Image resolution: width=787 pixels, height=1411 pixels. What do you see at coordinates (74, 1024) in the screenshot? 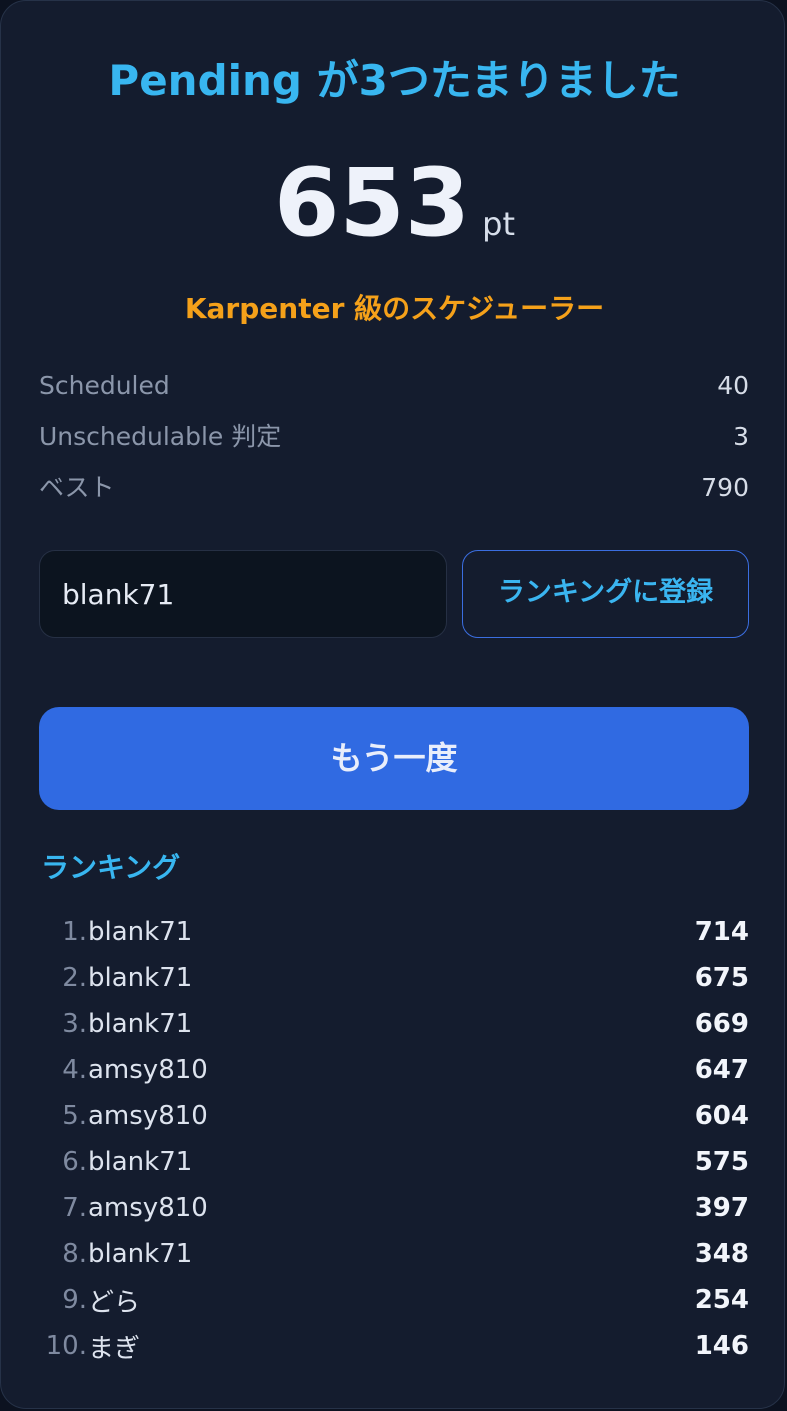
I see `rank-number: 3.` at bounding box center [74, 1024].